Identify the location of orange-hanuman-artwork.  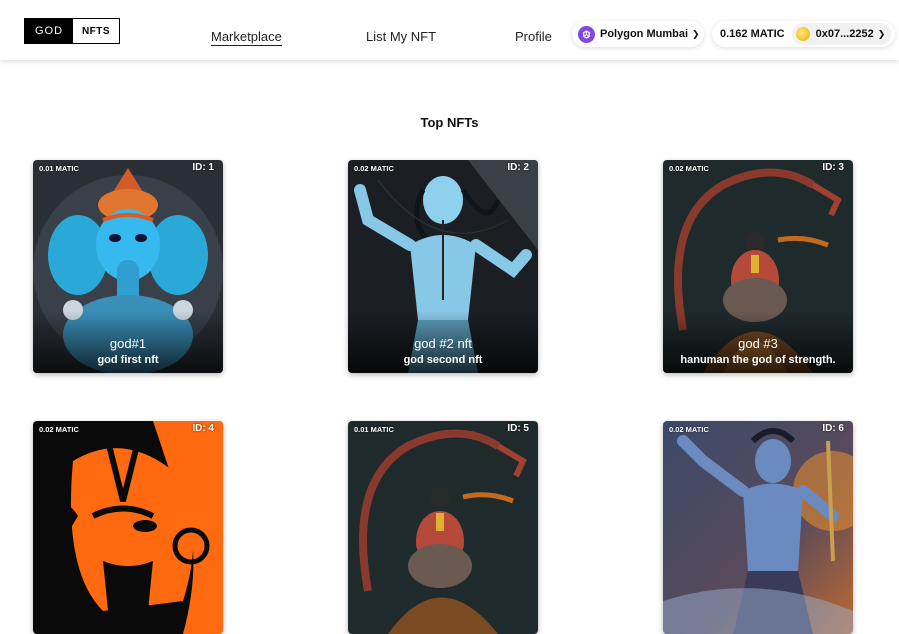
(128, 527).